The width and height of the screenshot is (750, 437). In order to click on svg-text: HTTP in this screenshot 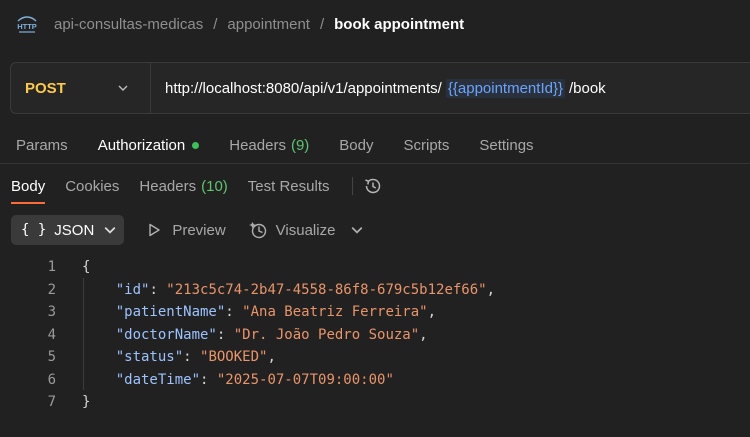, I will do `click(27, 26)`.